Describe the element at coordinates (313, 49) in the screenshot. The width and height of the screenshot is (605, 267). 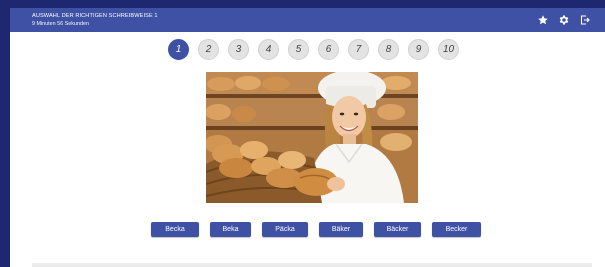
I see `question-pager: 1 2 3 4 5 6 7 8 9 10` at that location.